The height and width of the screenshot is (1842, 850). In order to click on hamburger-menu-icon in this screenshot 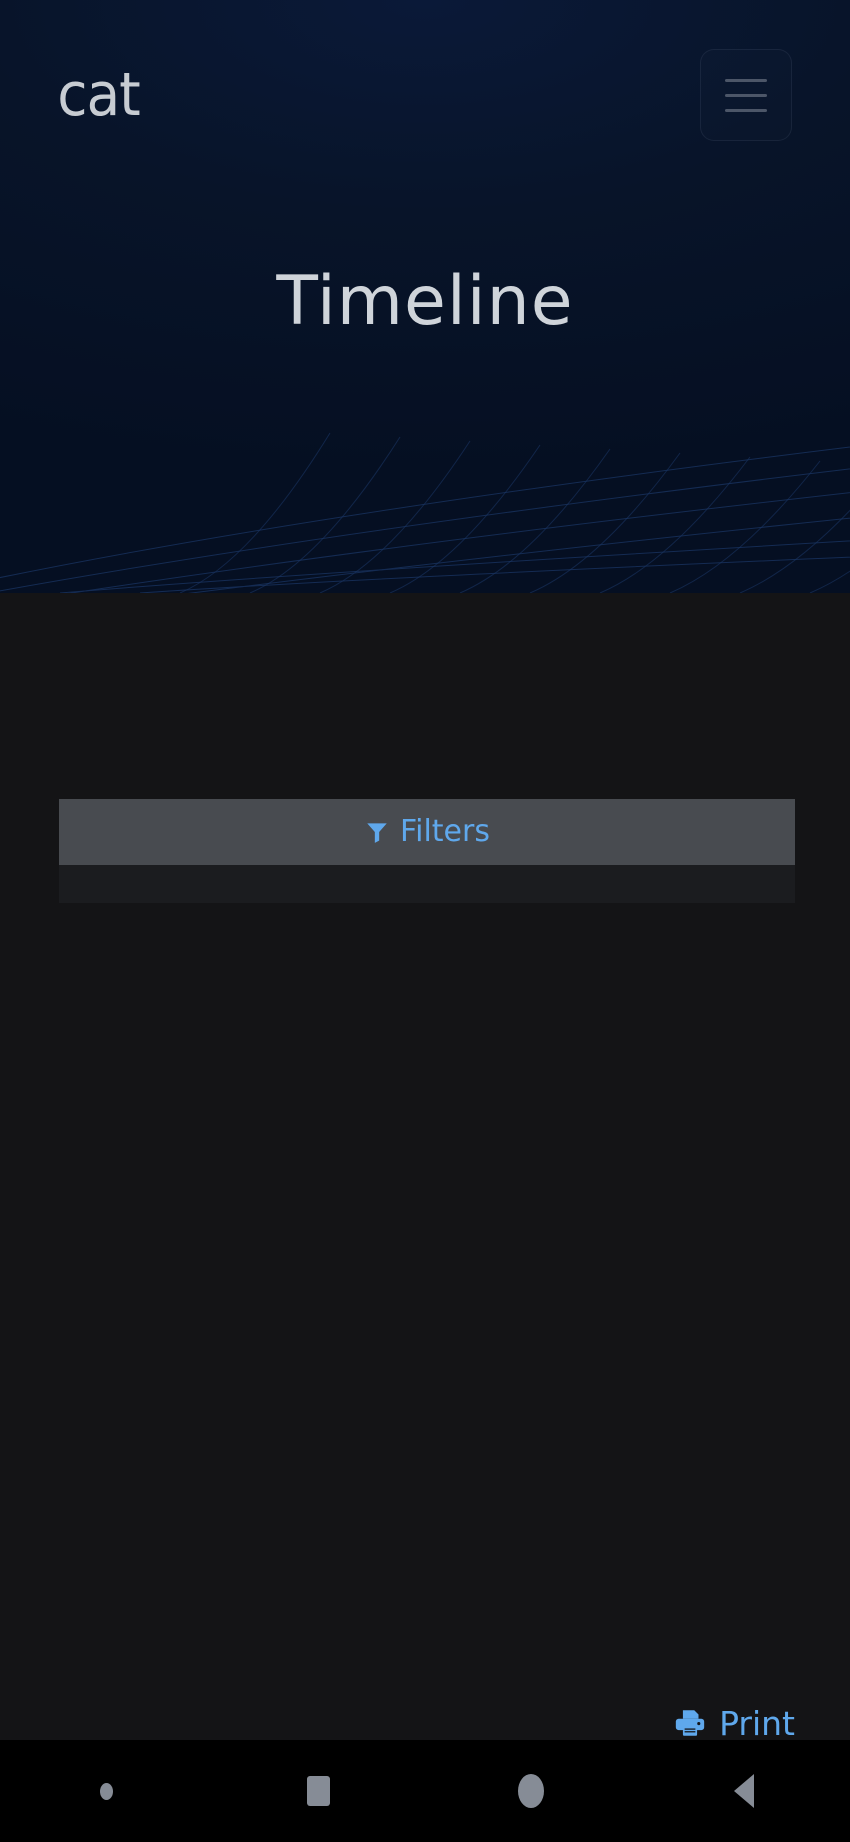, I will do `click(746, 95)`.